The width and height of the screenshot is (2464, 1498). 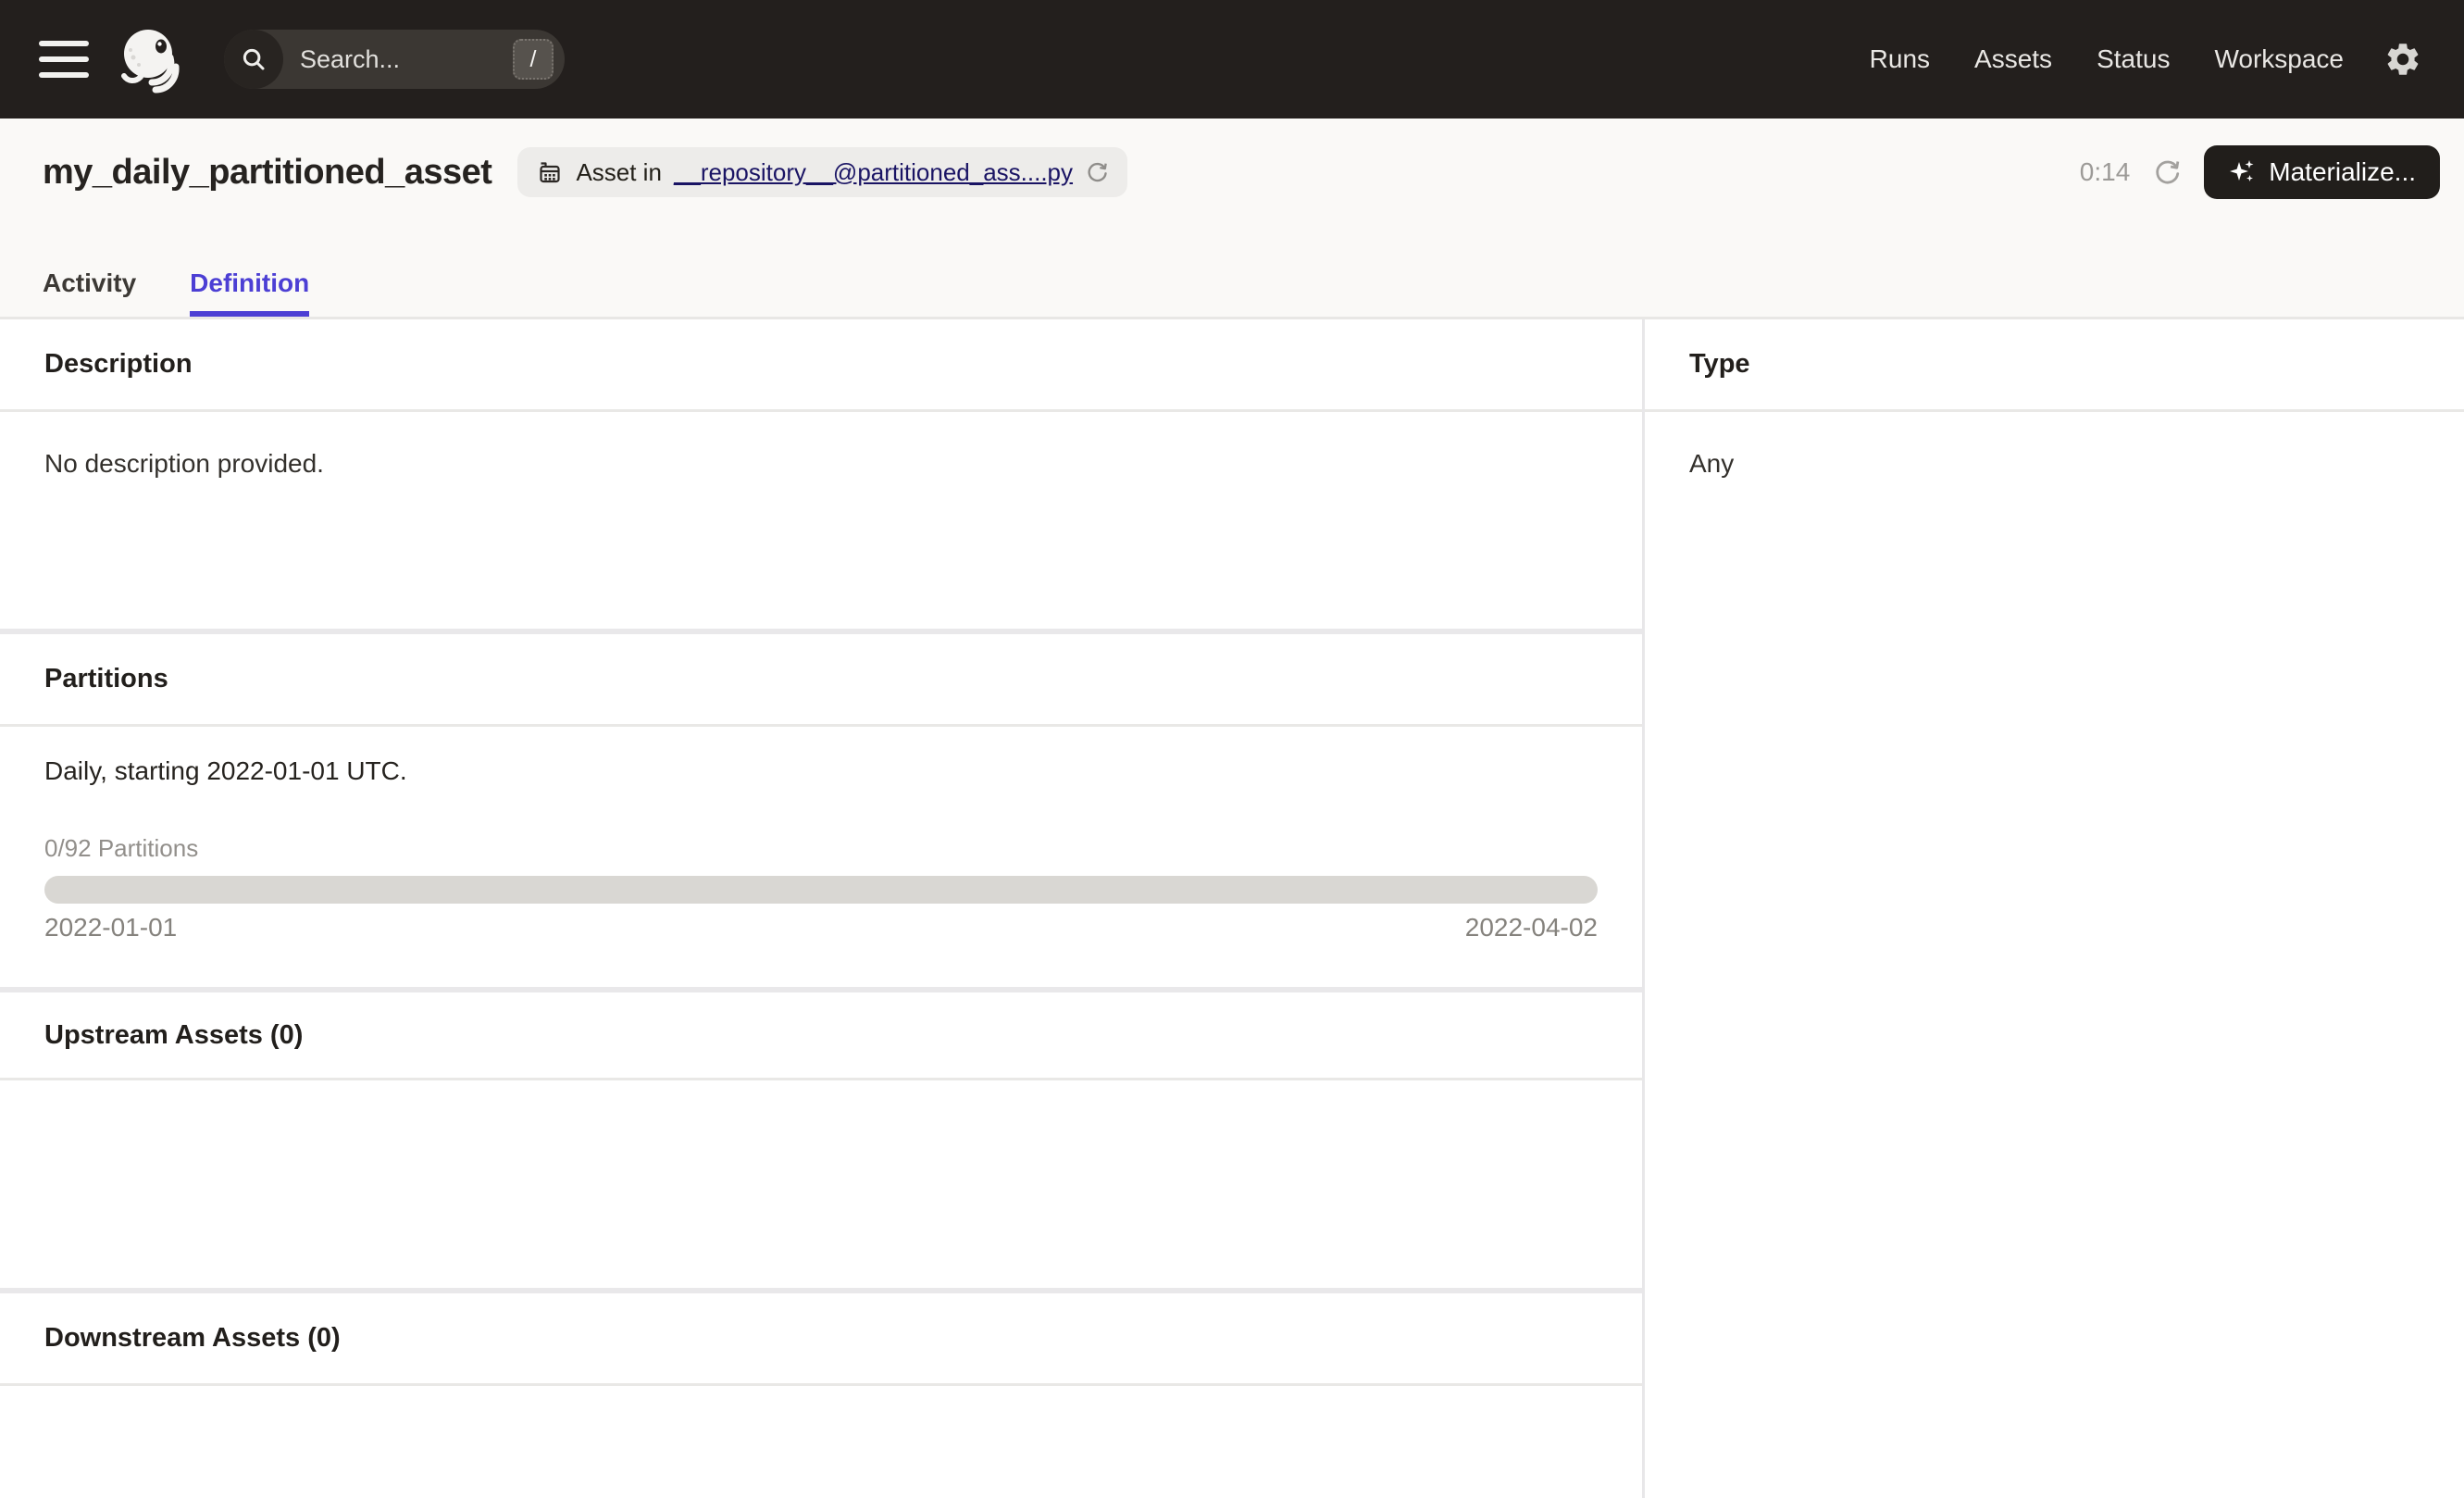 What do you see at coordinates (122, 848) in the screenshot?
I see `partitions-progress-label: 0/92 Partitions` at bounding box center [122, 848].